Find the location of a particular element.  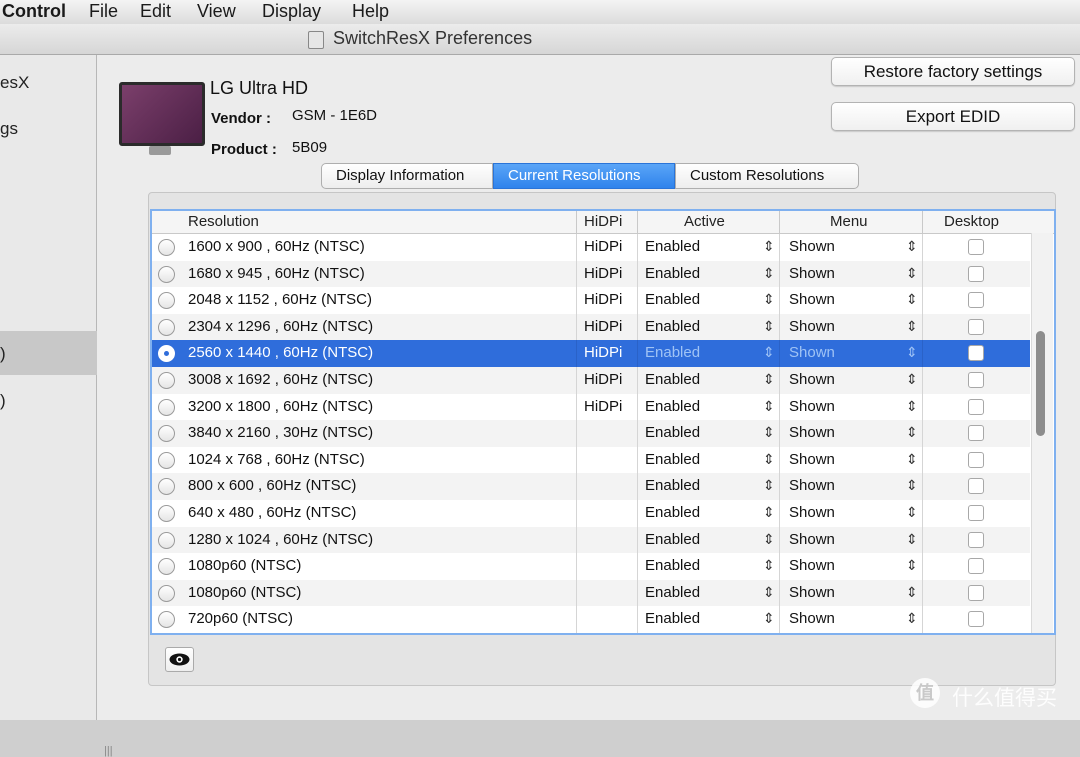

tab-display-information: Display Information is located at coordinates (407, 176).